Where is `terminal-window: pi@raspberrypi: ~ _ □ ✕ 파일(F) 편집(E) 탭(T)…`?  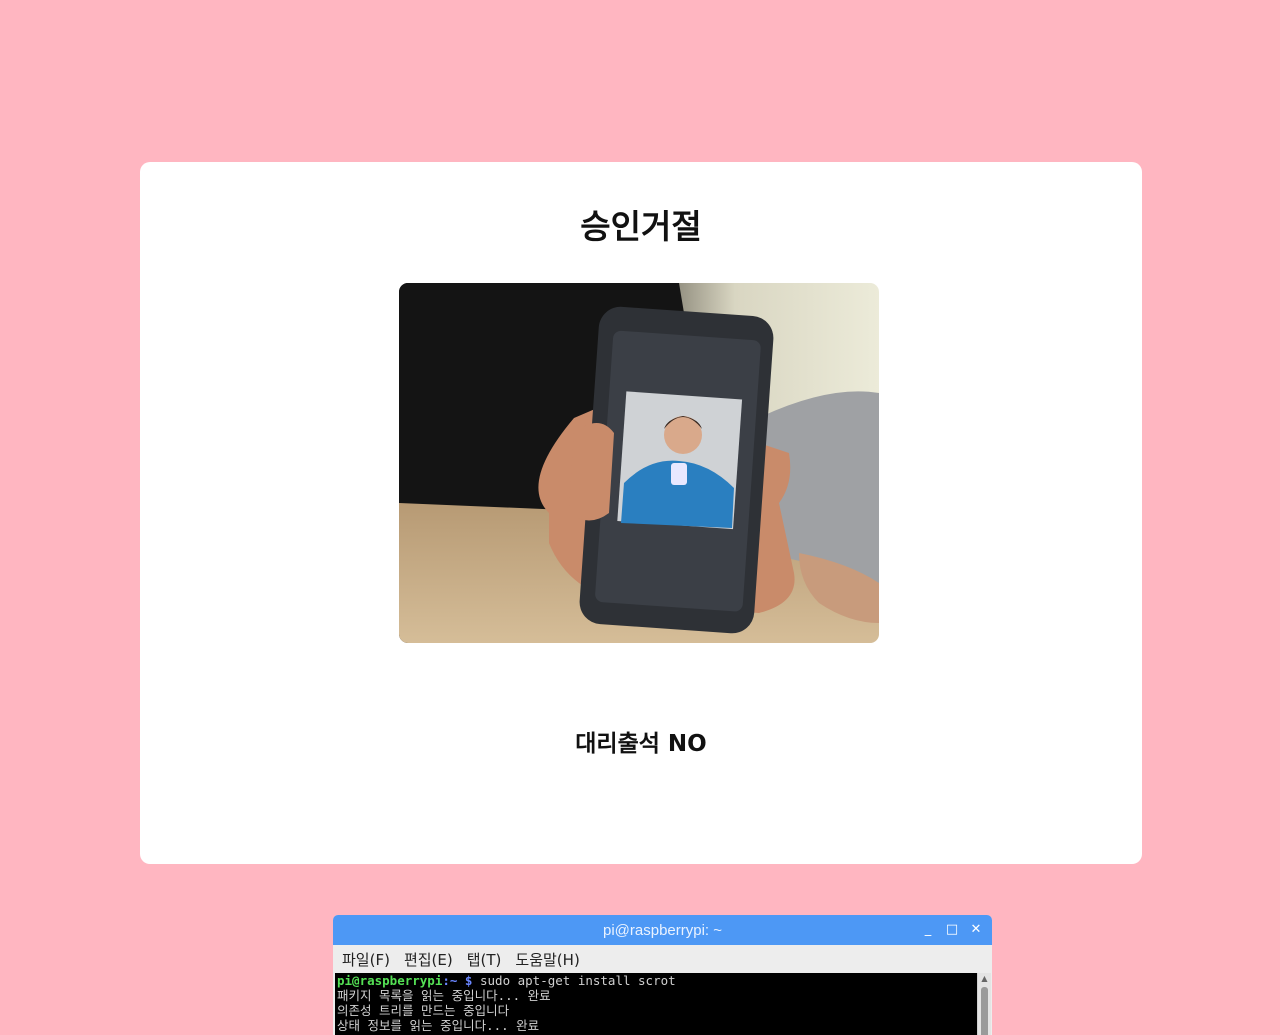
terminal-window: pi@raspberrypi: ~ _ □ ✕ 파일(F) 편집(E) 탭(T)… is located at coordinates (662, 975).